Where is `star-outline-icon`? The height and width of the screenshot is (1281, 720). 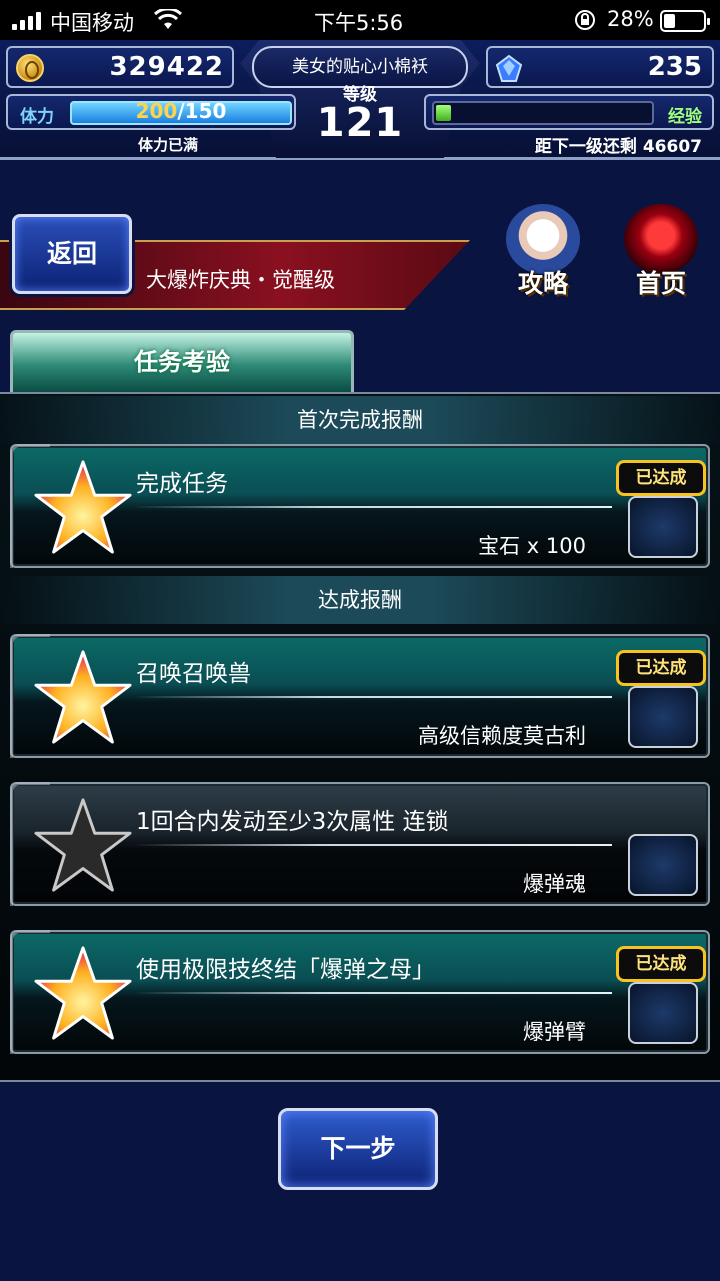
star-outline-icon is located at coordinates (83, 845).